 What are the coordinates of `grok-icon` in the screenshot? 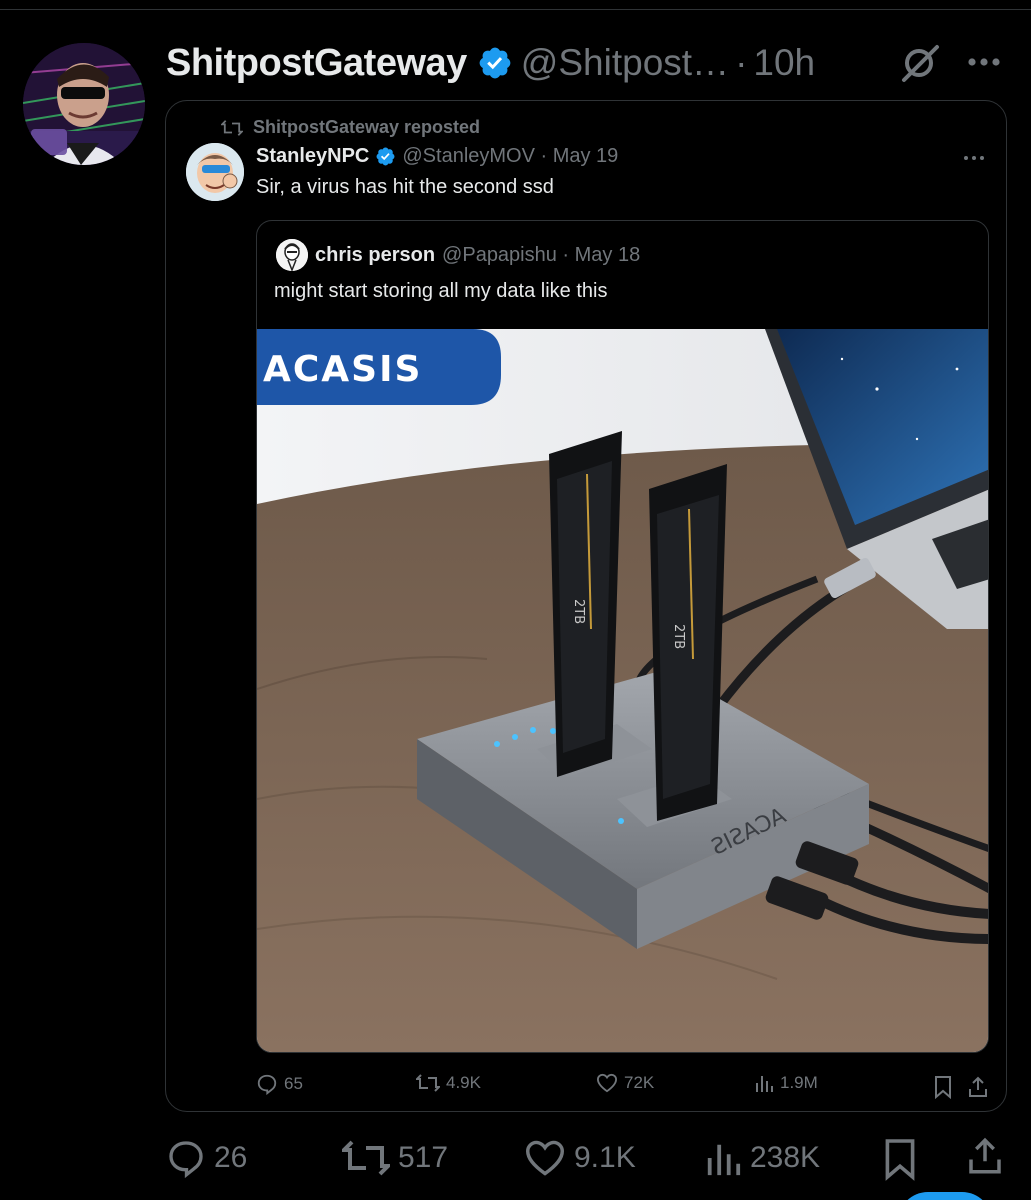 It's located at (920, 63).